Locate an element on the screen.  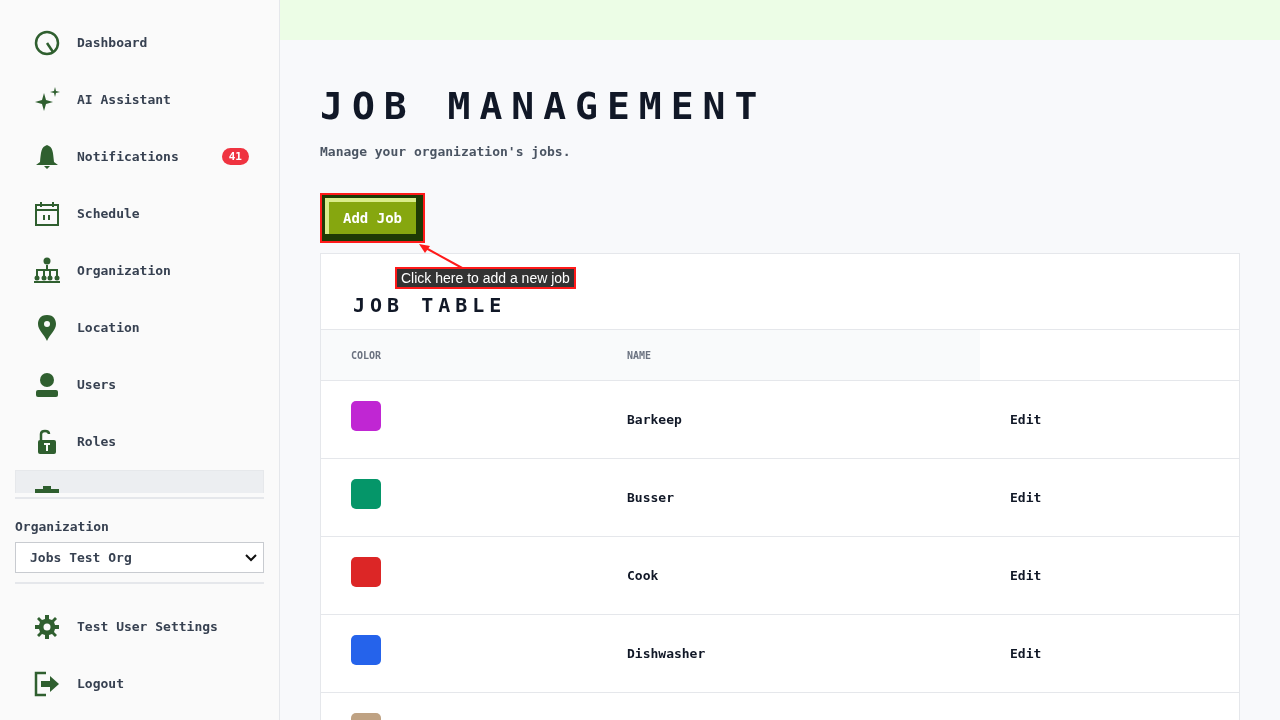
nav-item: Schedule is located at coordinates (139, 213).